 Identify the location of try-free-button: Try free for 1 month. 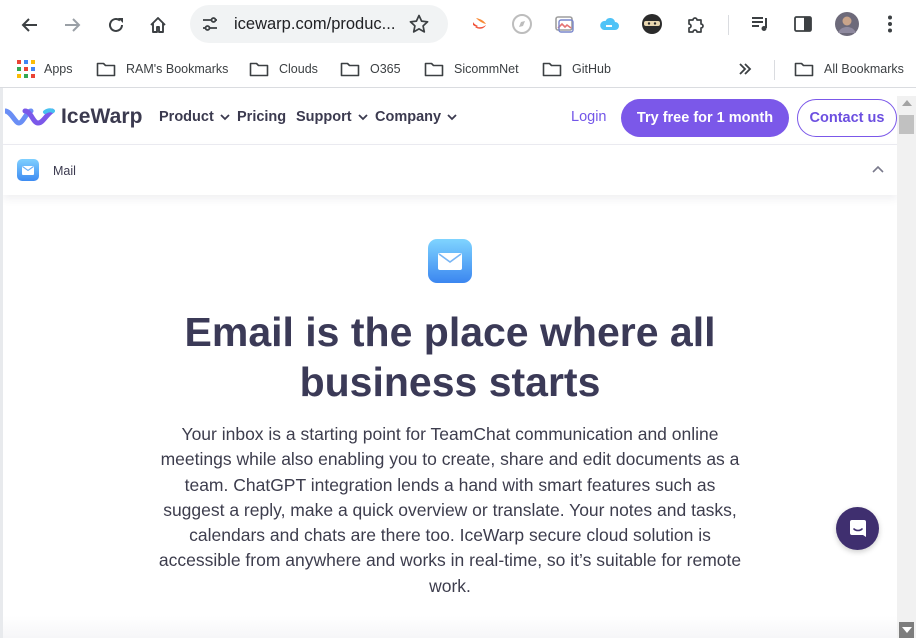
(705, 118).